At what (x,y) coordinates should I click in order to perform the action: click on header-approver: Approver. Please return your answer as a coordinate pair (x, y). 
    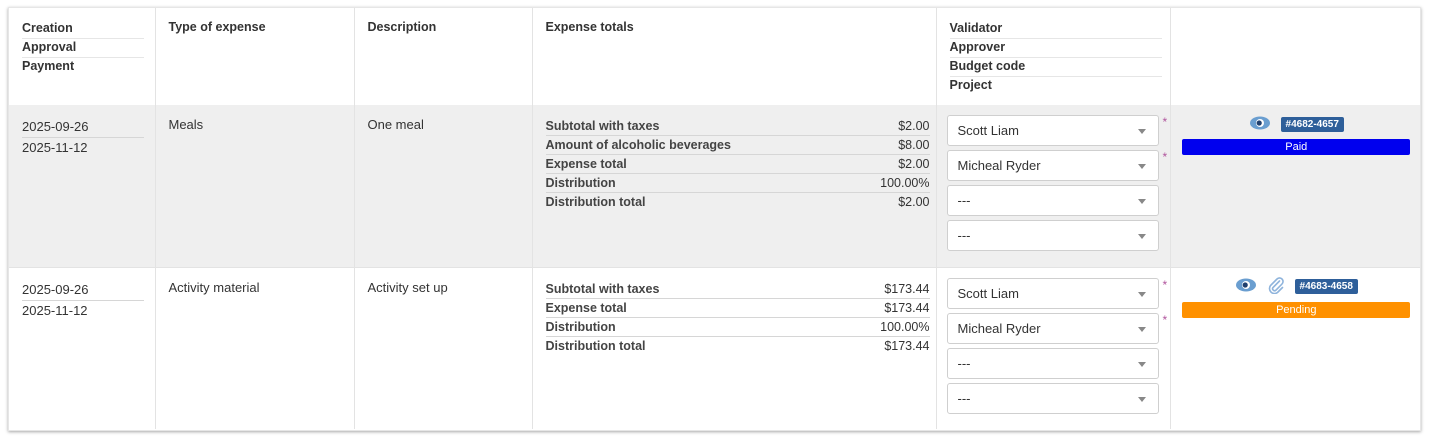
    Looking at the image, I should click on (1055, 48).